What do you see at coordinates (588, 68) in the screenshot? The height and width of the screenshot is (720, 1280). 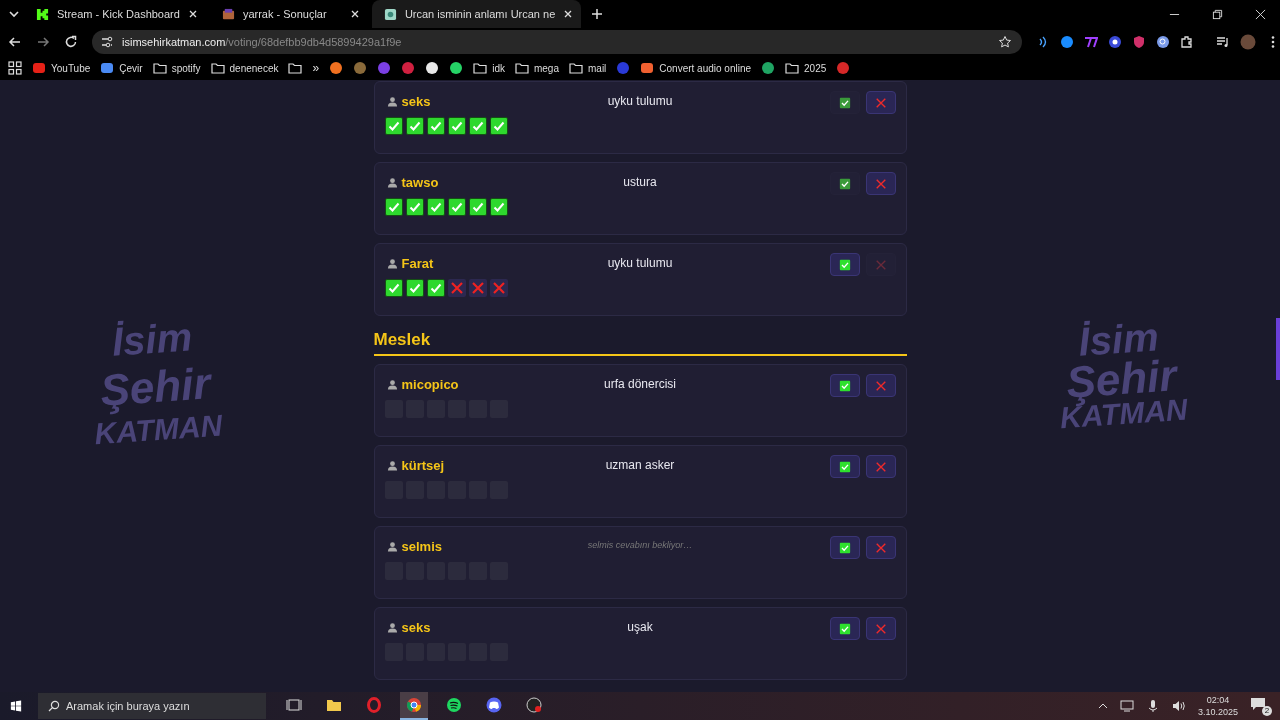 I see `bookmark-folder: mail` at bounding box center [588, 68].